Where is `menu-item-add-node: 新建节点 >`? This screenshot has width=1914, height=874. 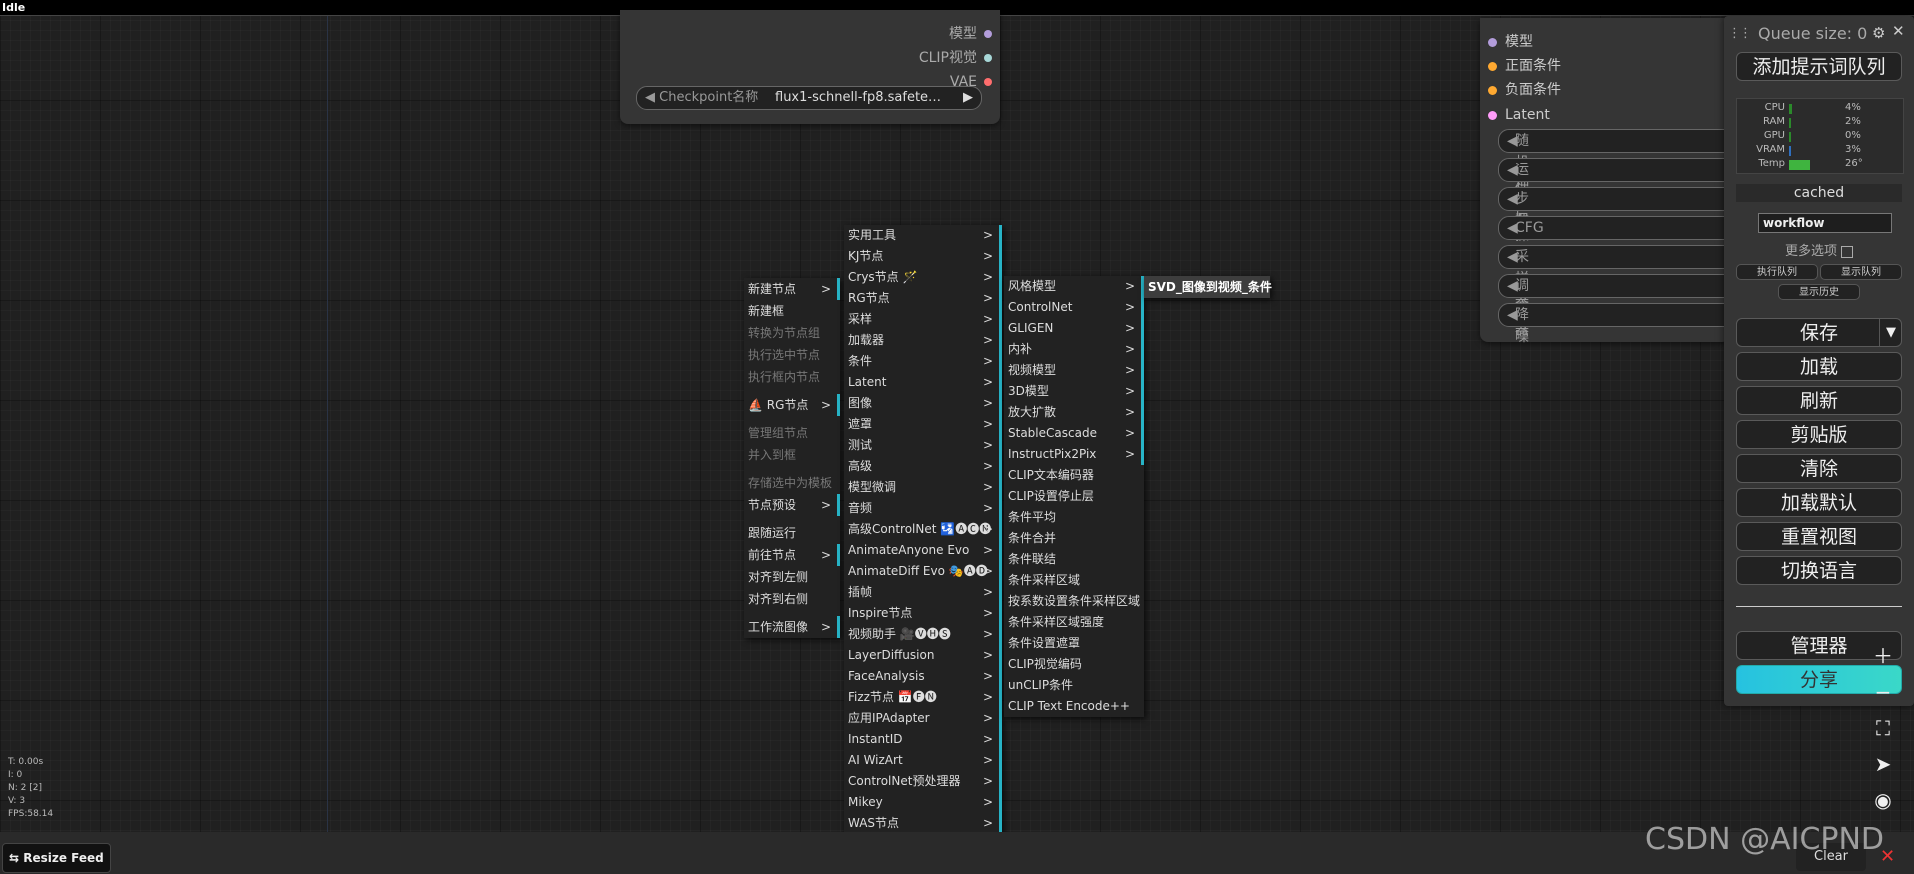 menu-item-add-node: 新建节点 > is located at coordinates (792, 289).